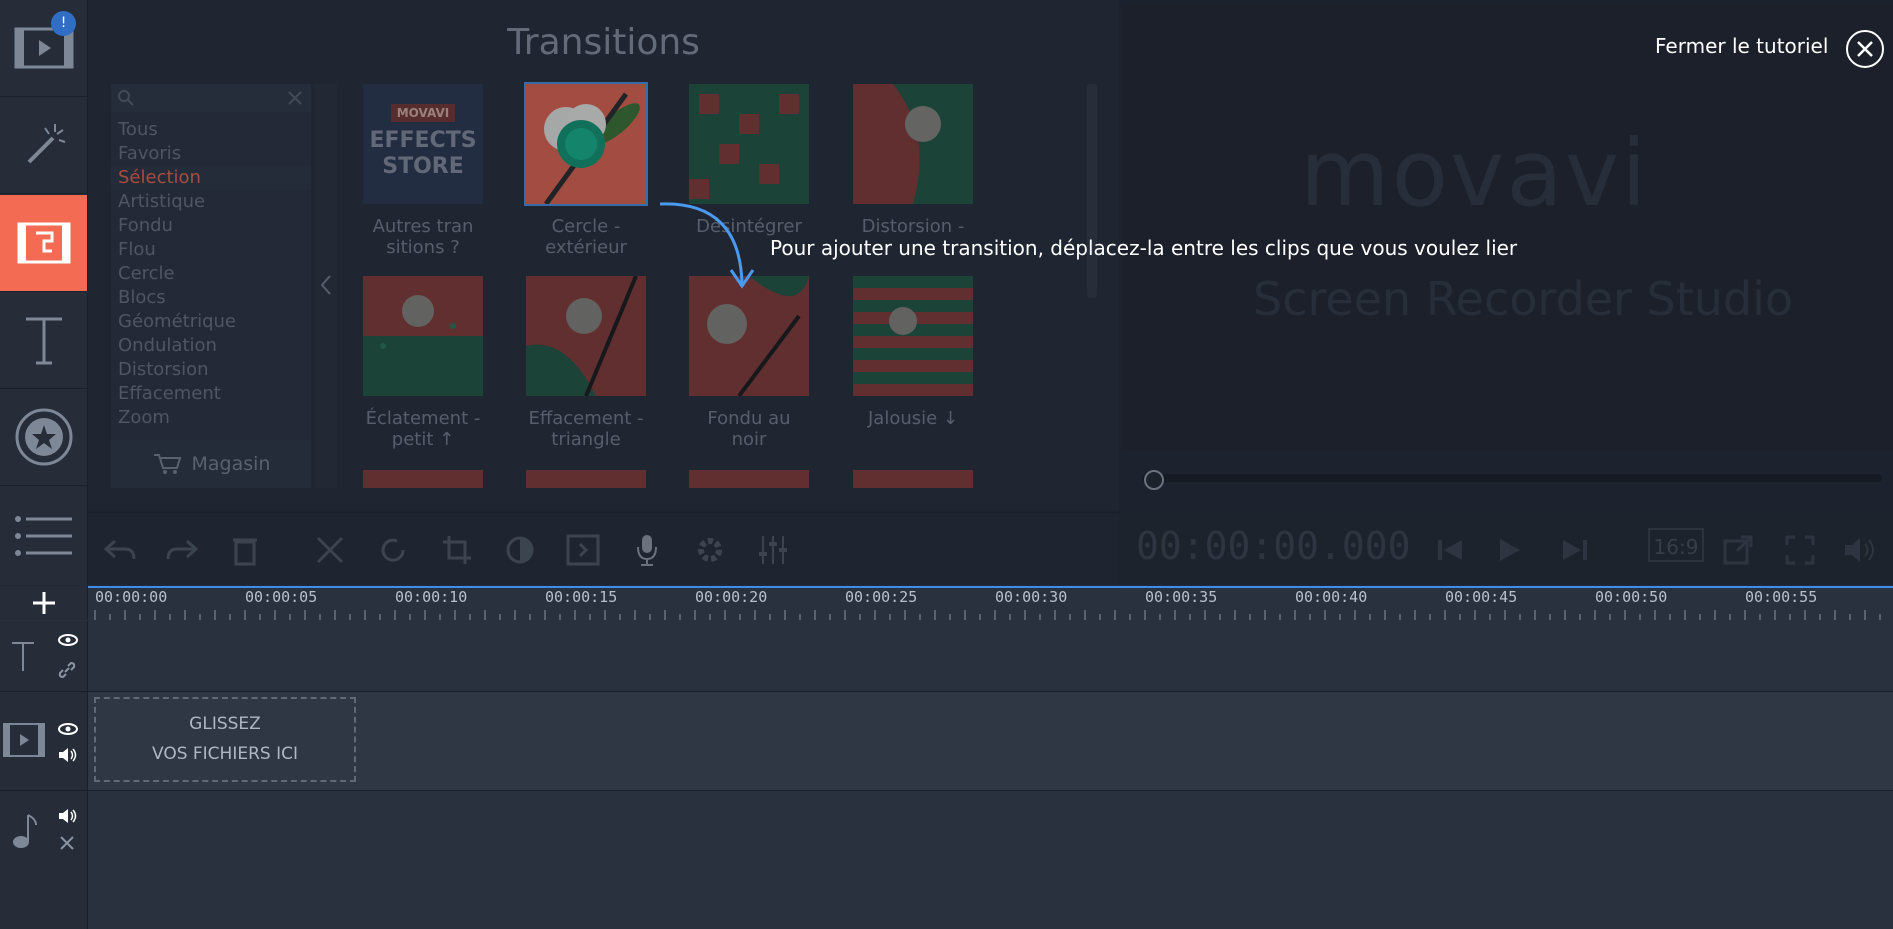  What do you see at coordinates (1631, 597) in the screenshot?
I see `ruler-tick-label: 00:00:50` at bounding box center [1631, 597].